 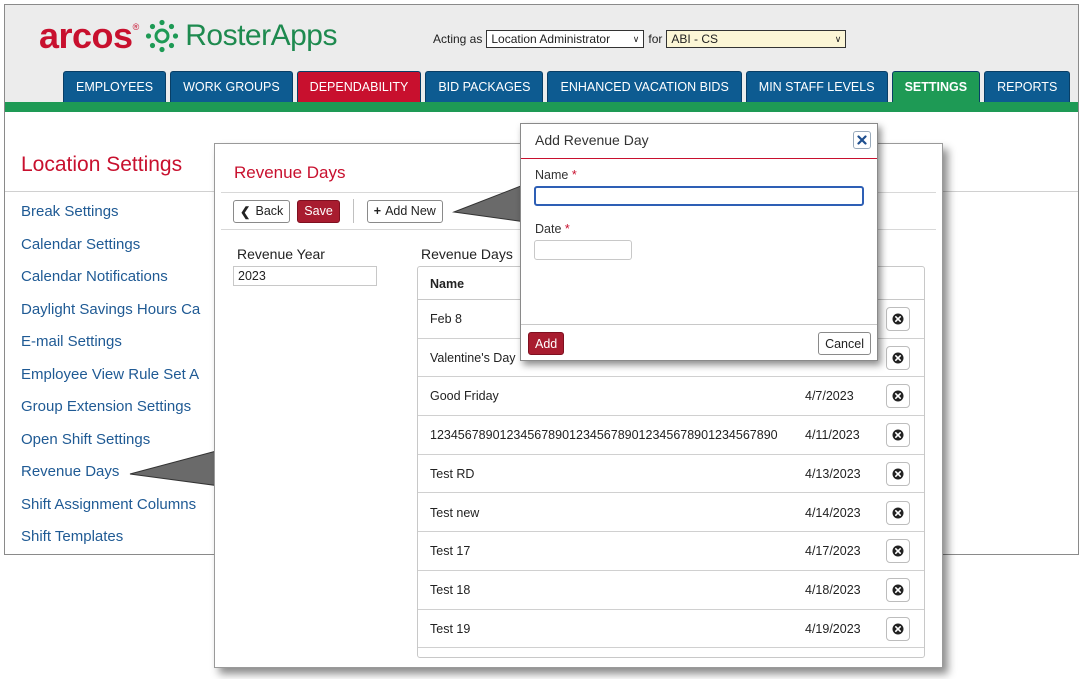 I want to click on row-date: 4/7/2023, so click(x=829, y=396).